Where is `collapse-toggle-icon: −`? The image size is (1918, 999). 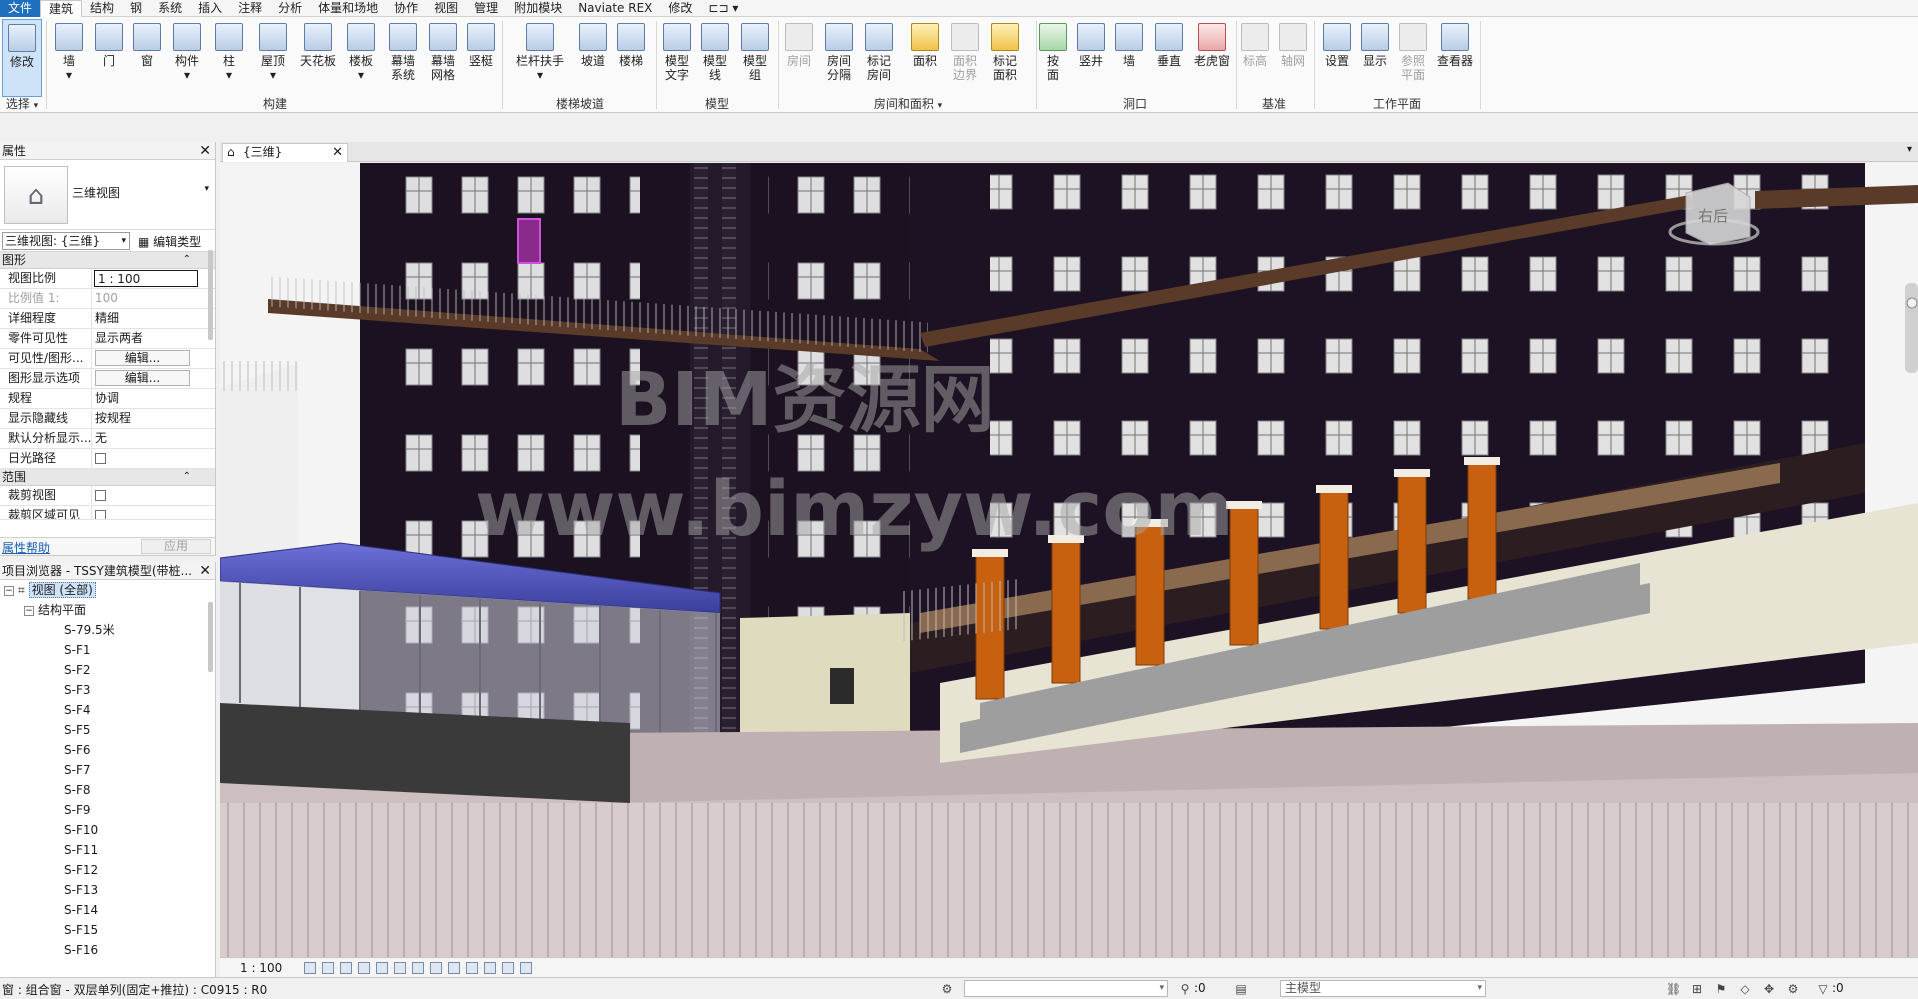 collapse-toggle-icon: − is located at coordinates (29, 610).